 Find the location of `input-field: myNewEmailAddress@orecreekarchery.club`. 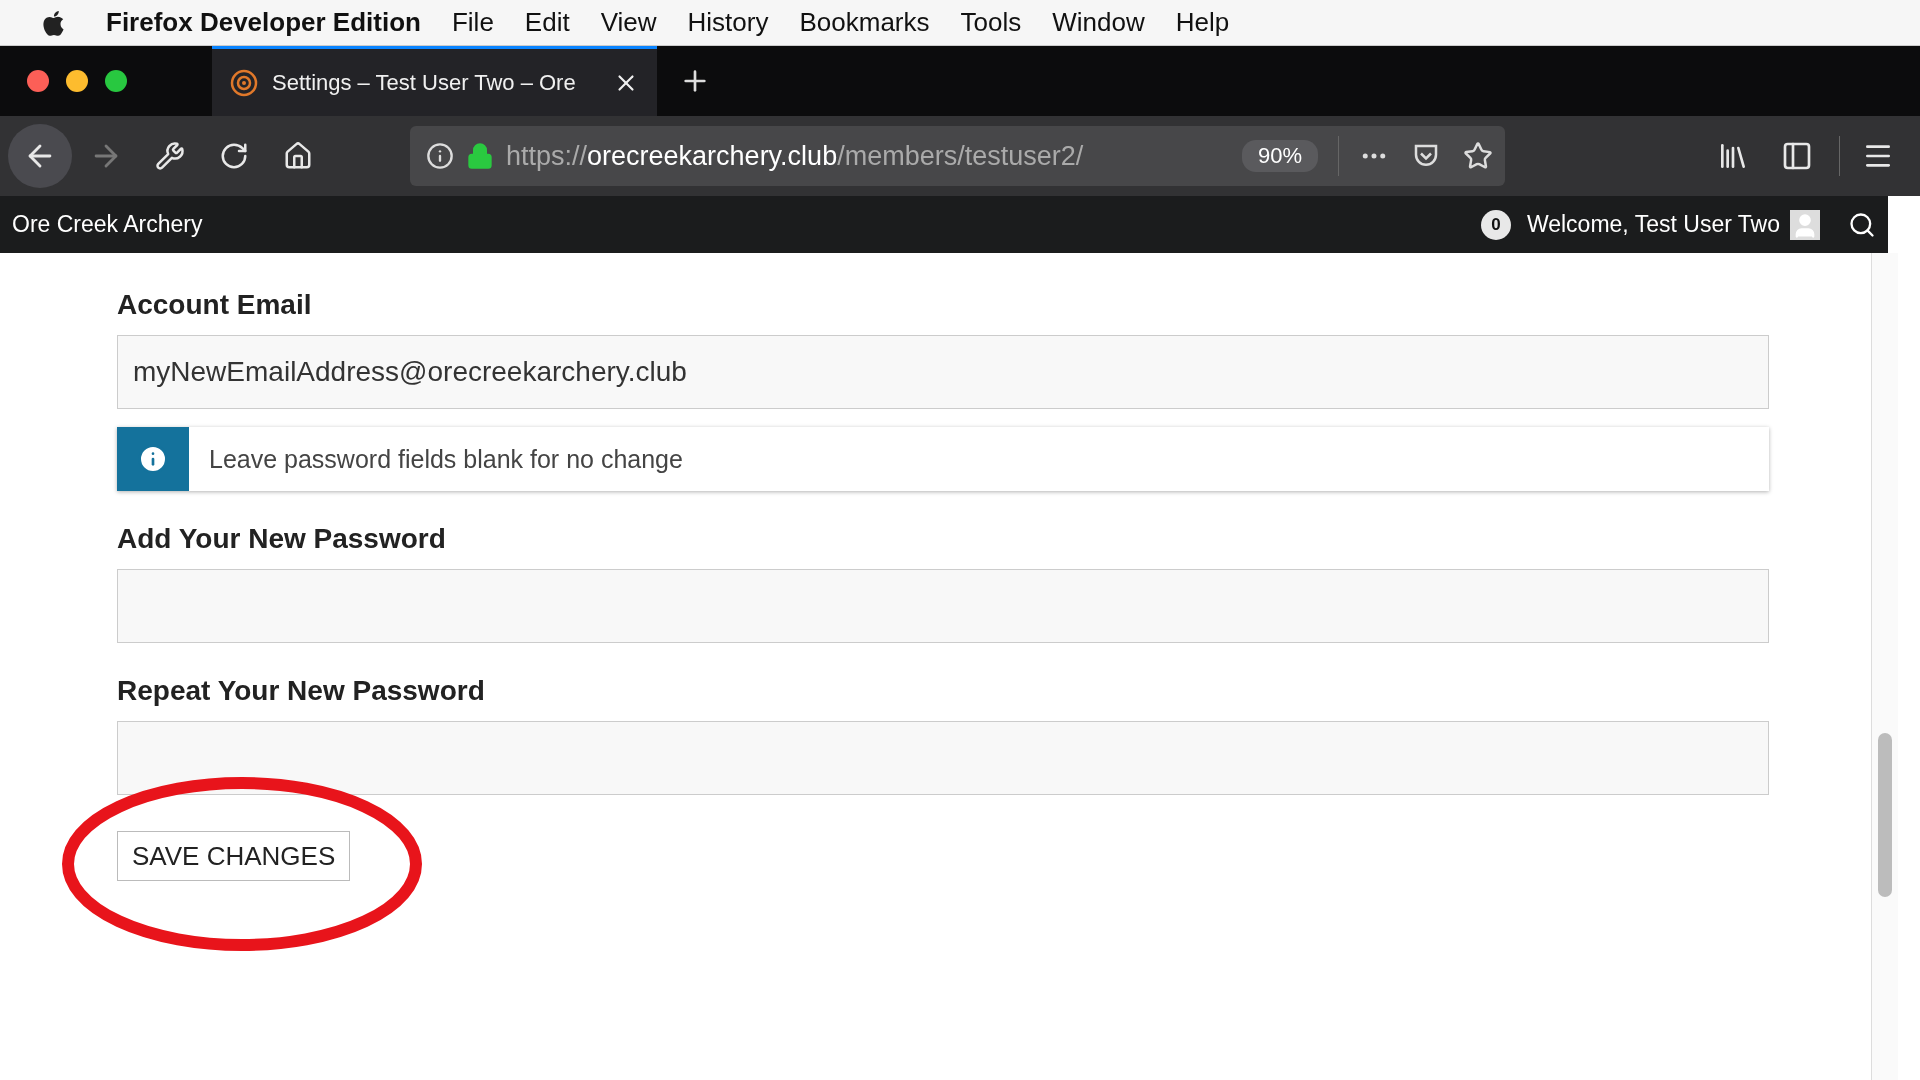

input-field: myNewEmailAddress@orecreekarchery.club is located at coordinates (943, 372).